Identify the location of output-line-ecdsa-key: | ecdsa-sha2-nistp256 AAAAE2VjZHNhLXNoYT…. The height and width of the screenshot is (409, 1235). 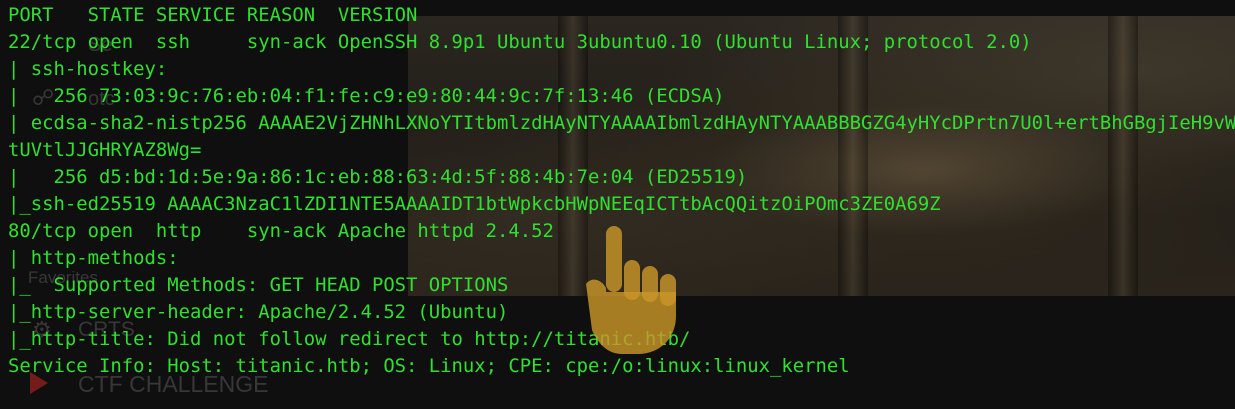
(621, 123).